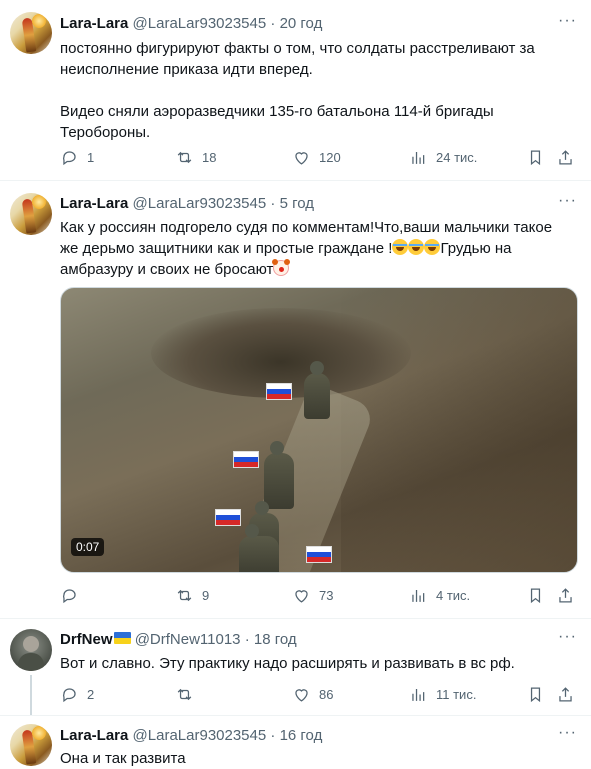  Describe the element at coordinates (188, 639) in the screenshot. I see `author-handle: @DrfNew11013` at that location.